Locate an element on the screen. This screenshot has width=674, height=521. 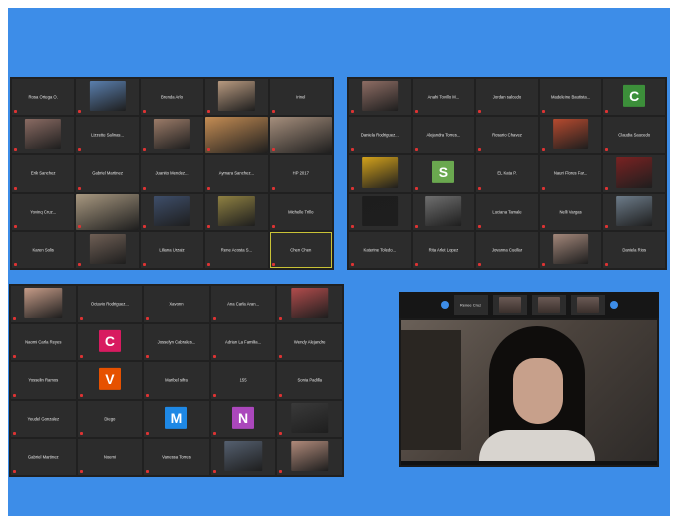
participant-tile: Sonia Padilla is located at coordinates (309, 380).